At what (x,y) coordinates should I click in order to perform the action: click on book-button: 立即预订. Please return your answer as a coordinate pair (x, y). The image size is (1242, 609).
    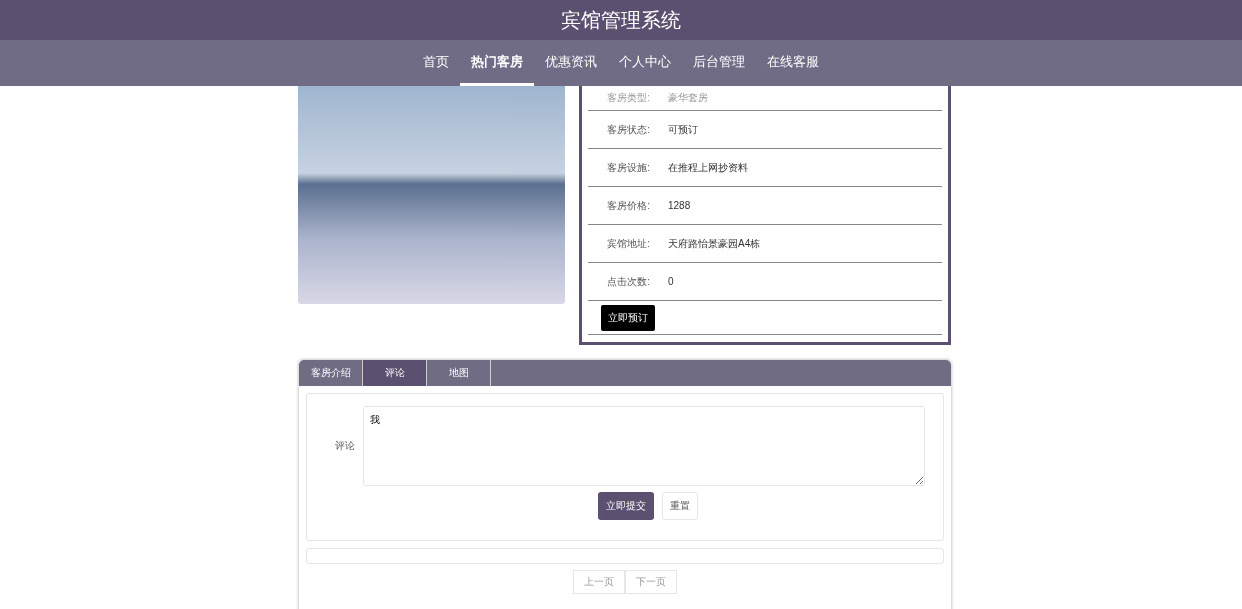
    Looking at the image, I should click on (628, 317).